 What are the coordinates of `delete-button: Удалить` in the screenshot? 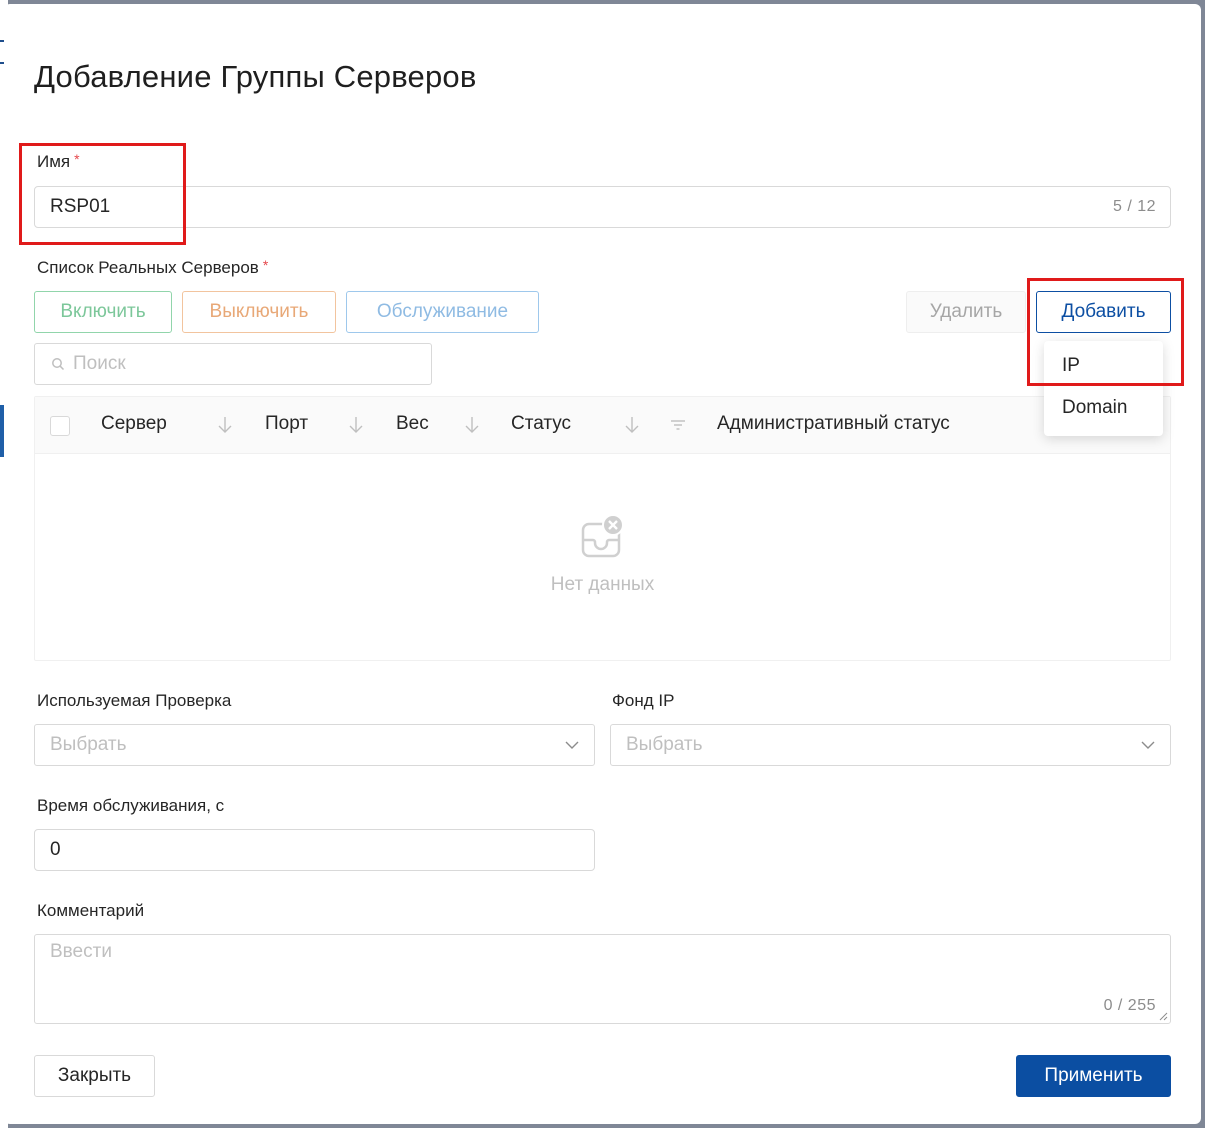 It's located at (966, 312).